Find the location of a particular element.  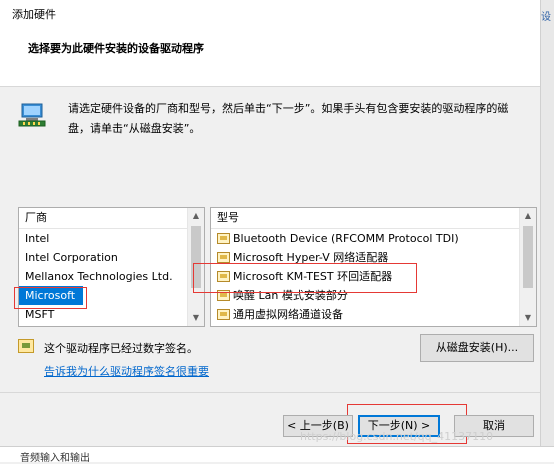

signature-status: 这个驱动程序已经过数字签名。 is located at coordinates (121, 348).